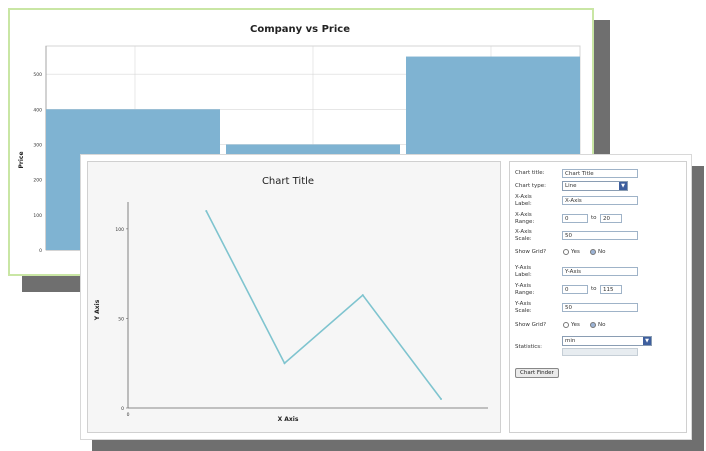 The image size is (706, 451). Describe the element at coordinates (37, 216) in the screenshot. I see `bar-y-tick-label: 100` at that location.